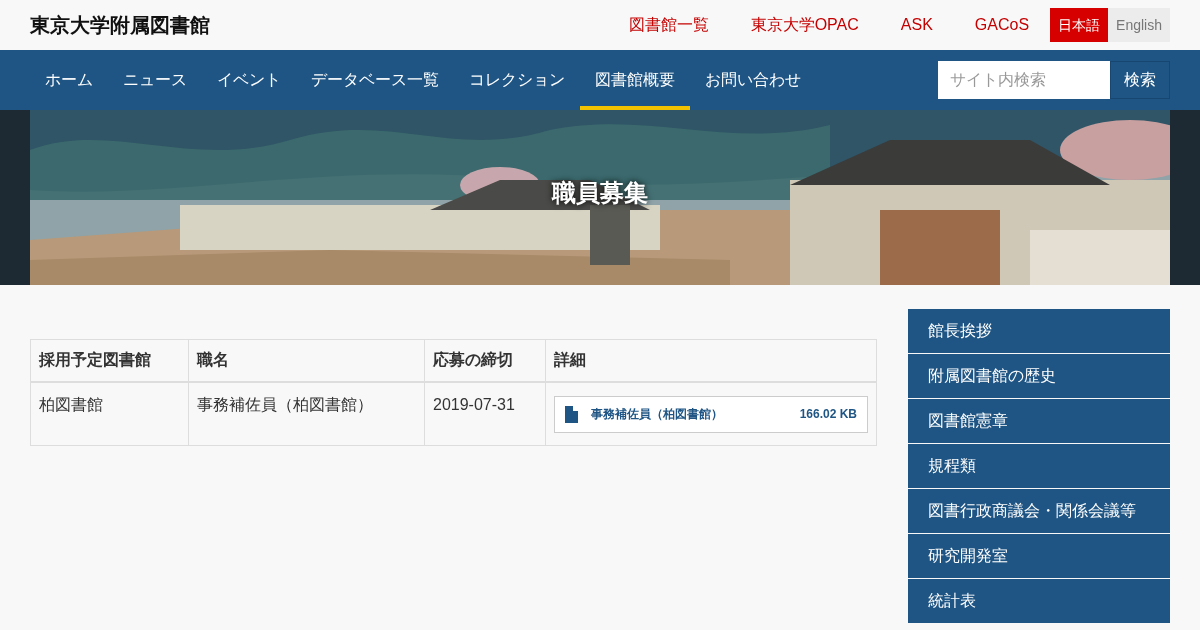 The height and width of the screenshot is (630, 1200). I want to click on sidebar-item: 研究開発室, so click(1039, 556).